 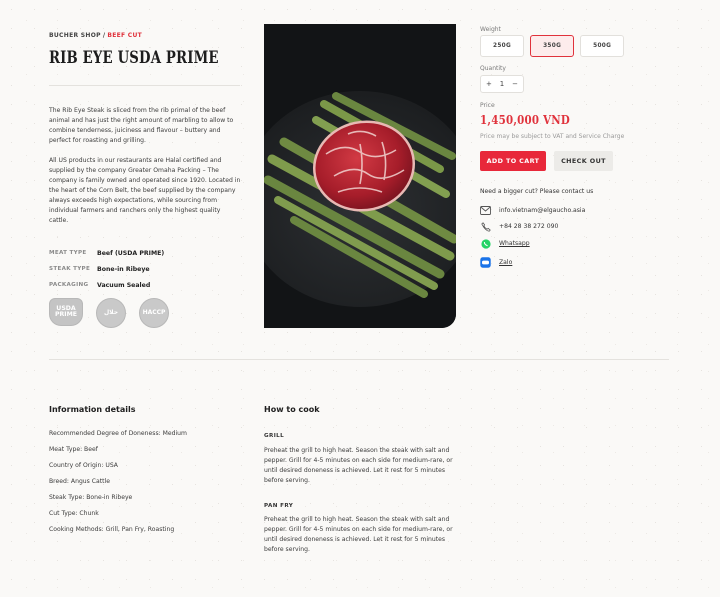 I want to click on weight-option-350g: 350G, so click(x=552, y=46).